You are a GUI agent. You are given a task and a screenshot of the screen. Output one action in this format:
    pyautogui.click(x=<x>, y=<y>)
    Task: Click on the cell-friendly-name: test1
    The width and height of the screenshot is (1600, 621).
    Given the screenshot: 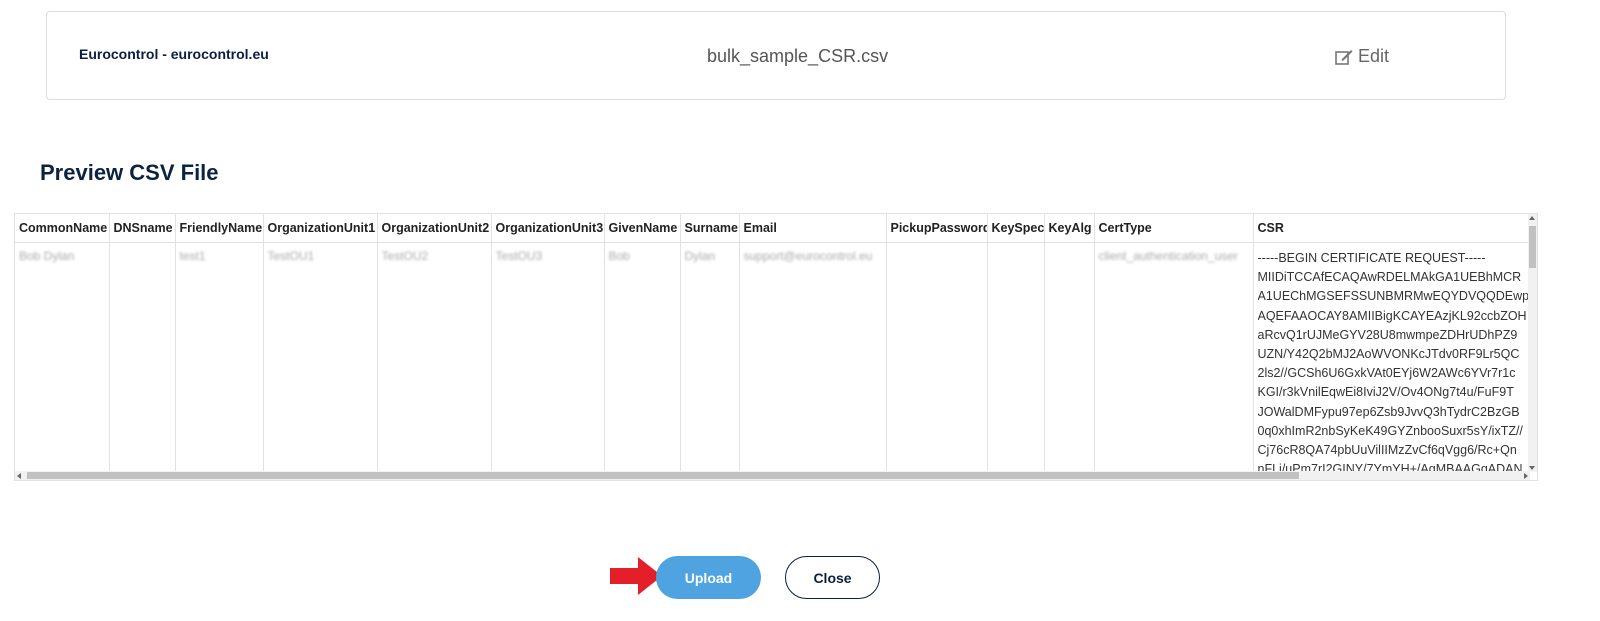 What is the action you would take?
    pyautogui.click(x=219, y=361)
    